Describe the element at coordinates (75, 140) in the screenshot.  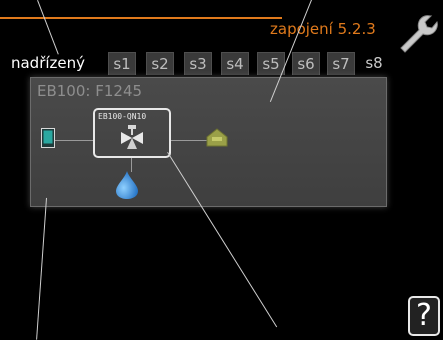
I see `pipe-line` at that location.